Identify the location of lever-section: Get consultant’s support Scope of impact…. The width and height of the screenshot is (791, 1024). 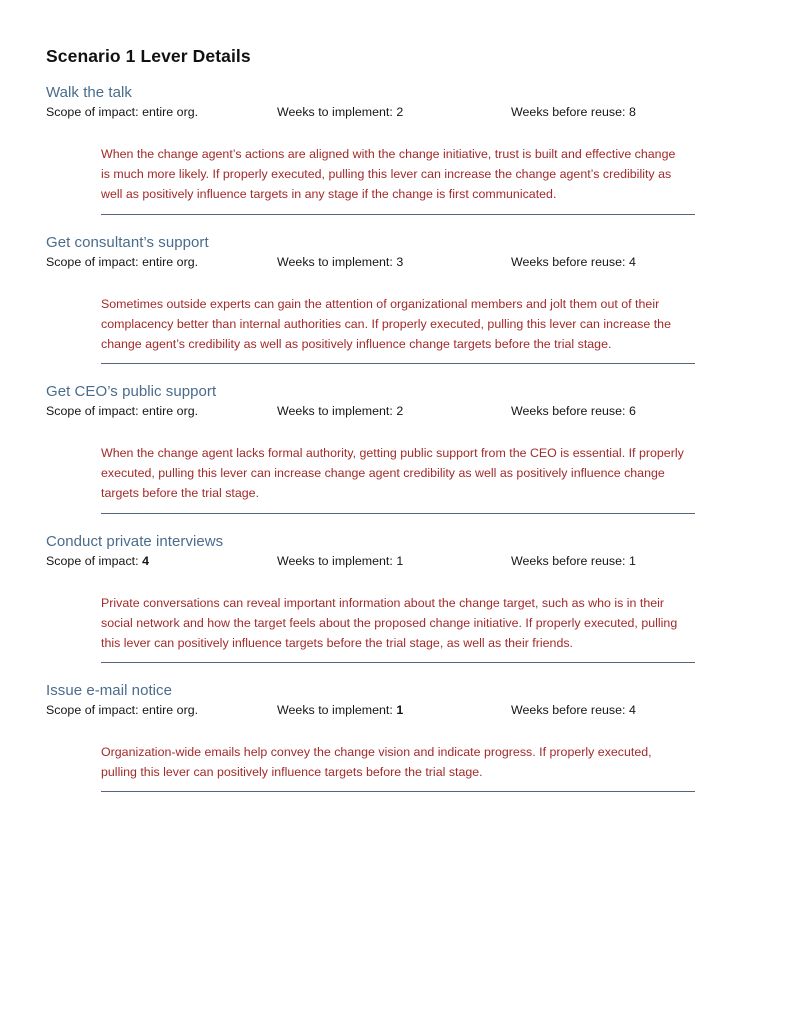
(395, 299).